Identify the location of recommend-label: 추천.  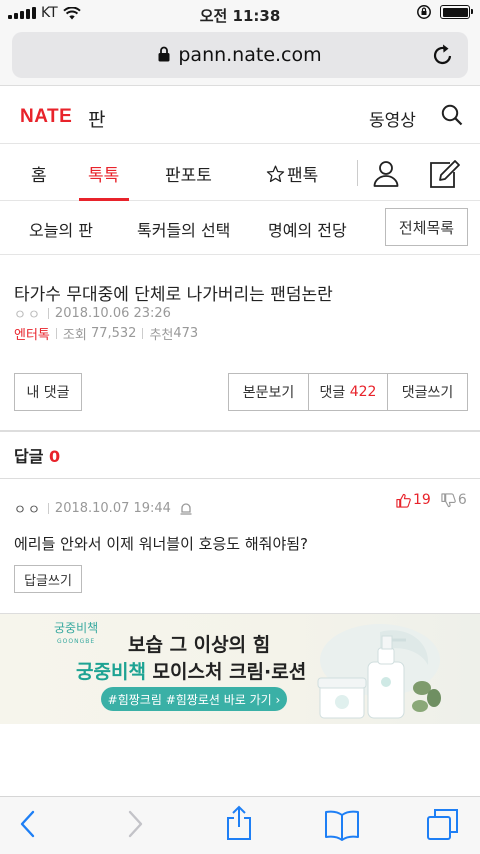
(161, 335).